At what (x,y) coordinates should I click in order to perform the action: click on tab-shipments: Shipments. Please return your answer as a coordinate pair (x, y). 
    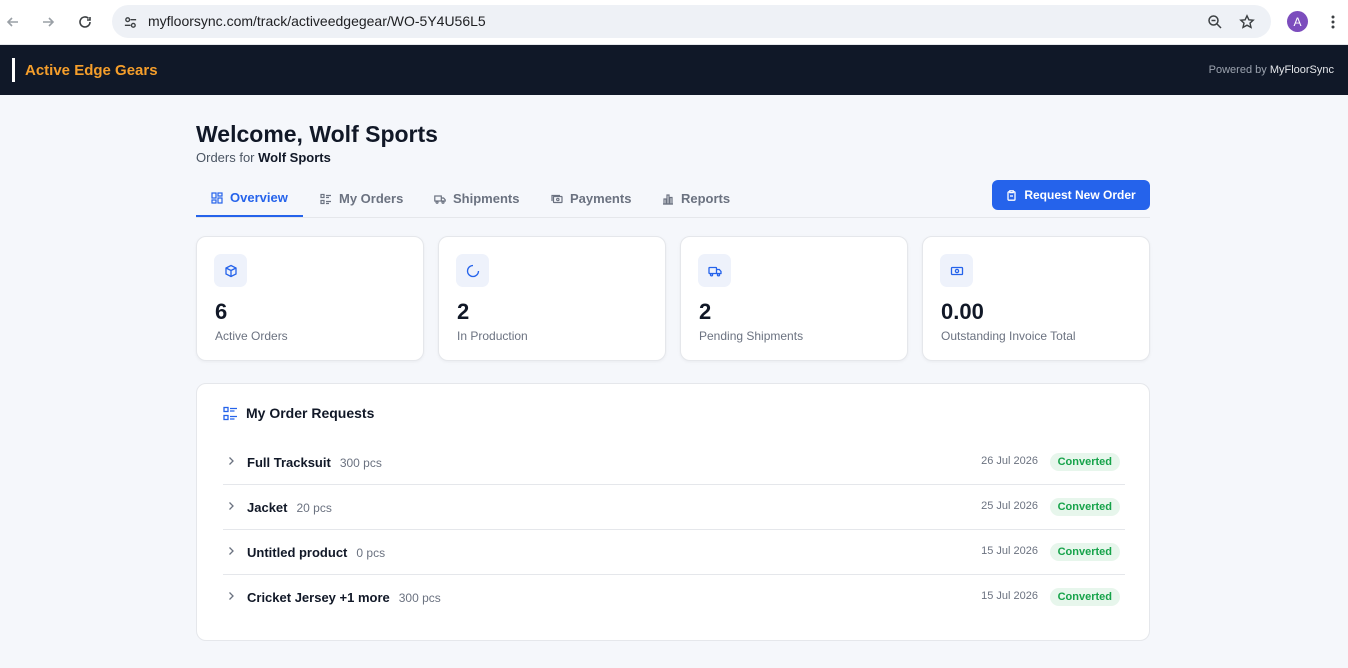
    Looking at the image, I should click on (476, 198).